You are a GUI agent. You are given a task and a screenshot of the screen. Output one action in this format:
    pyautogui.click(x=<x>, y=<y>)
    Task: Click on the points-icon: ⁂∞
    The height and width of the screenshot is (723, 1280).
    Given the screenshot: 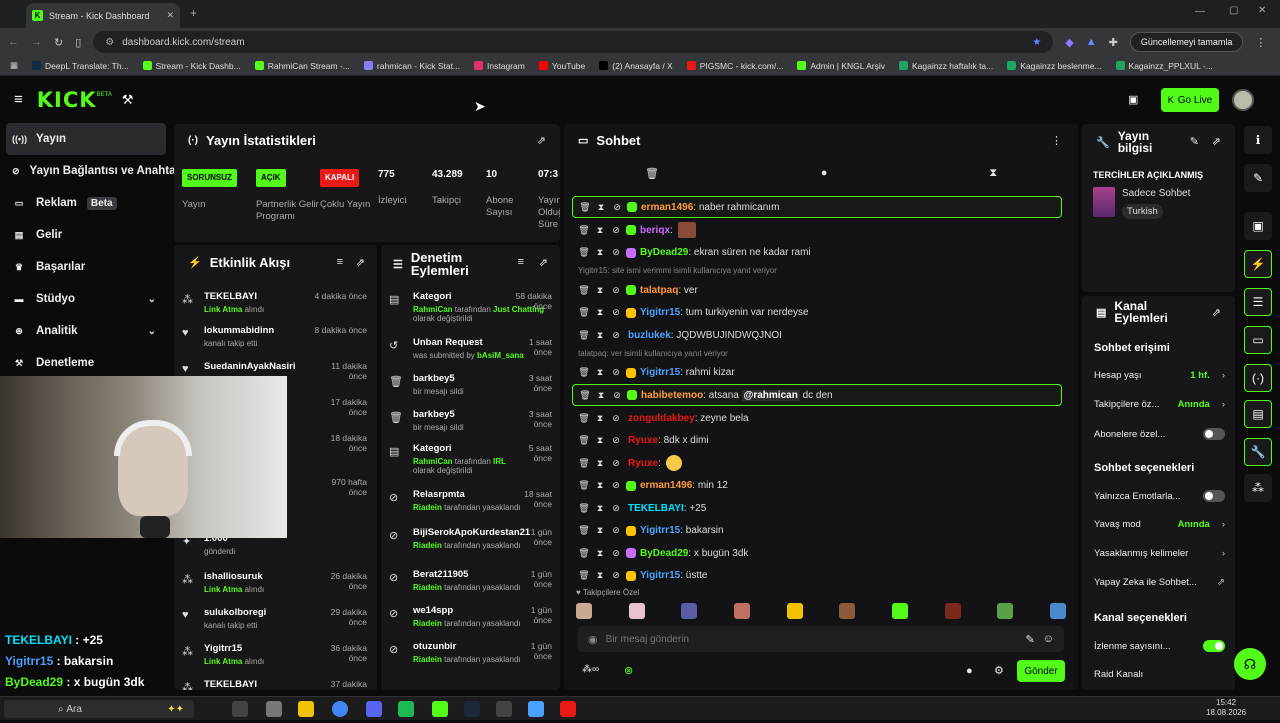 What is the action you would take?
    pyautogui.click(x=590, y=669)
    